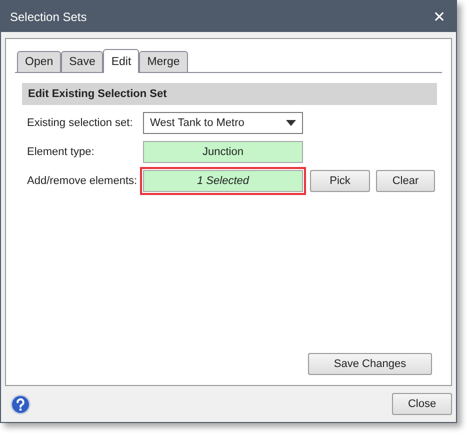 The height and width of the screenshot is (436, 469). I want to click on field-label: Element type:, so click(61, 152).